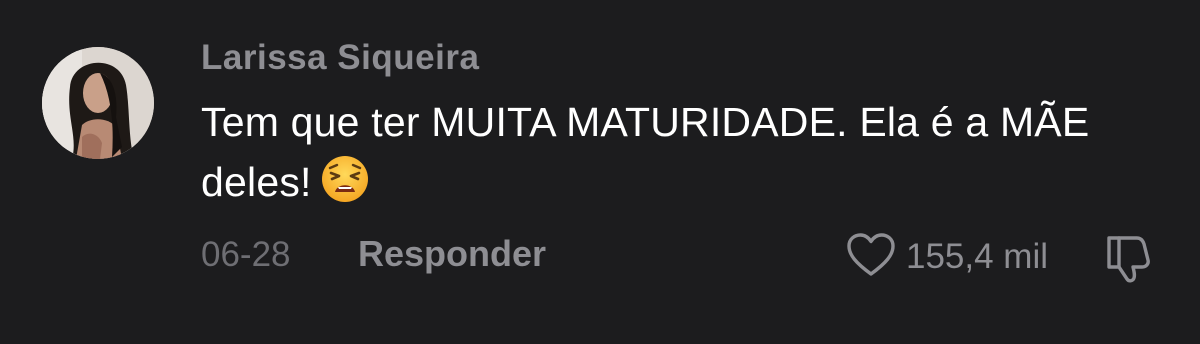 This screenshot has width=1200, height=344. I want to click on heart-icon, so click(871, 257).